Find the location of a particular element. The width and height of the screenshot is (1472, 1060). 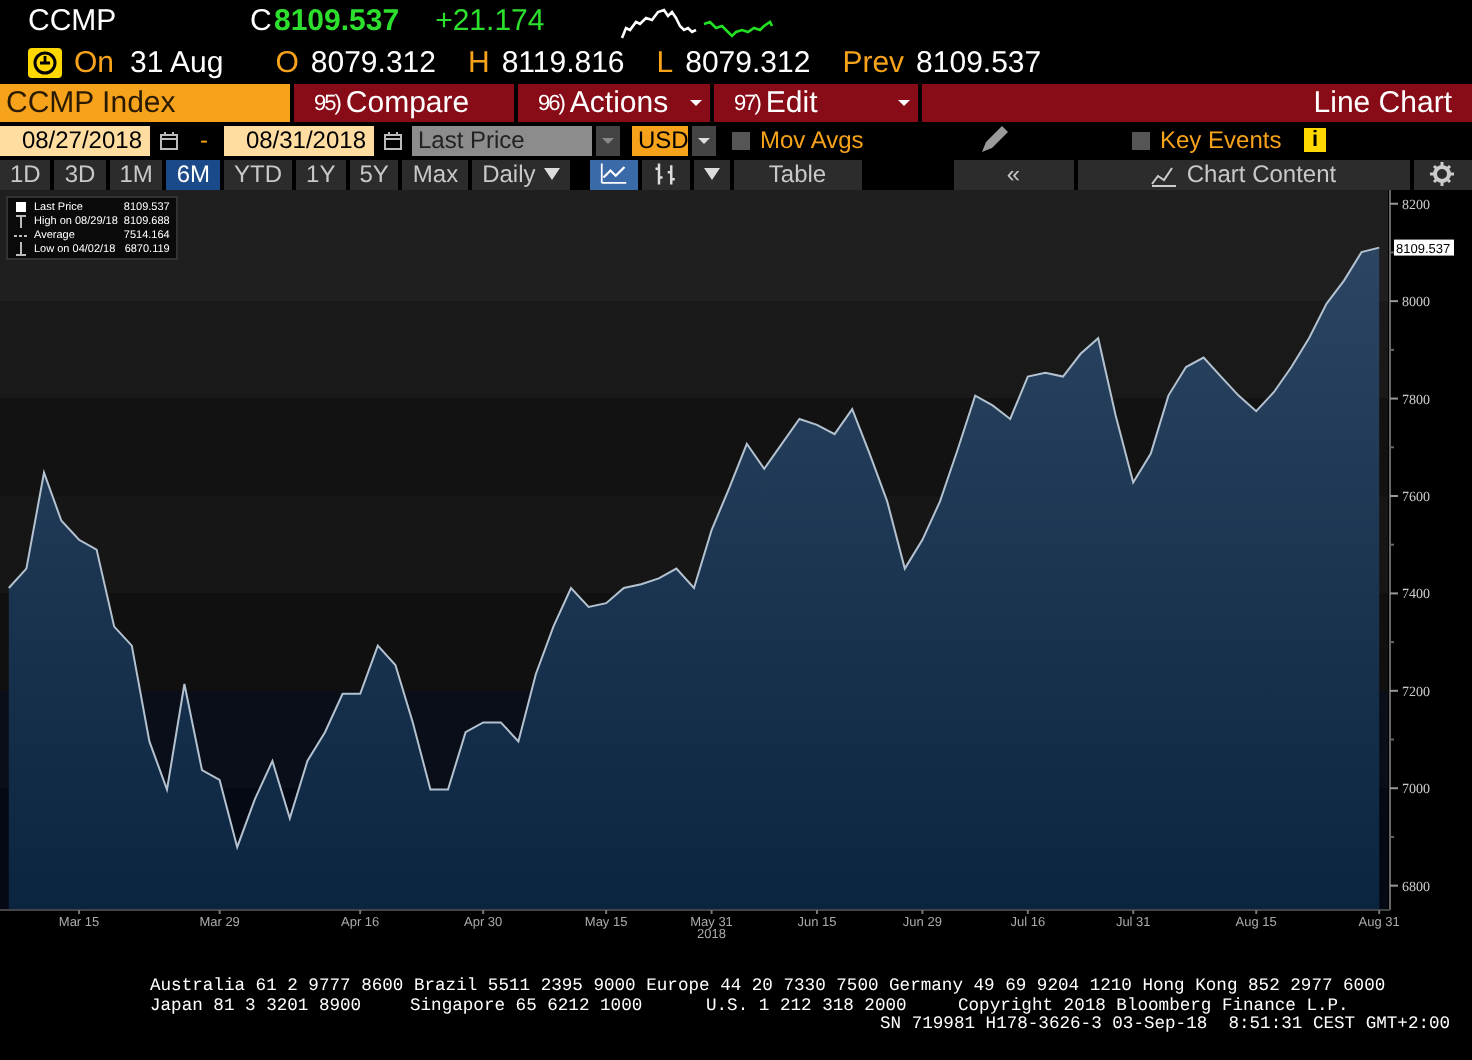

chart-content-button: Chart Content is located at coordinates (1243, 174).